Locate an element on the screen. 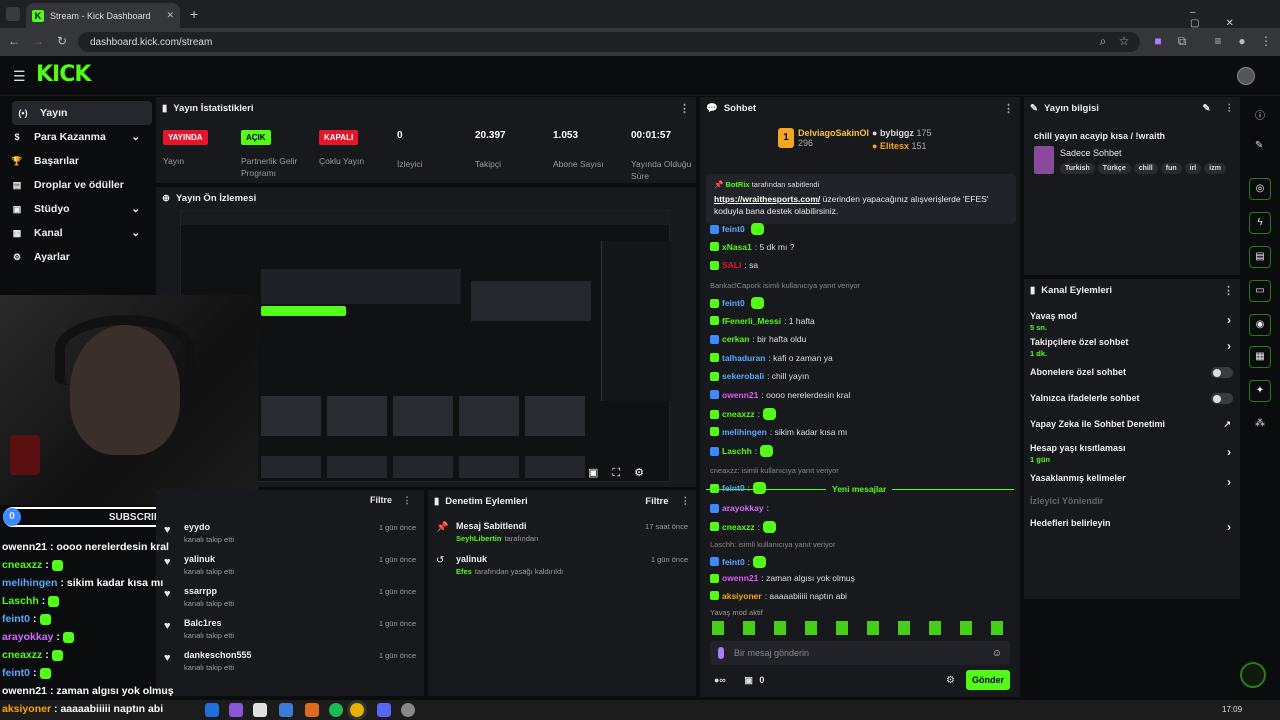  preview-controls: ▣⛶⚙ is located at coordinates (623, 473).